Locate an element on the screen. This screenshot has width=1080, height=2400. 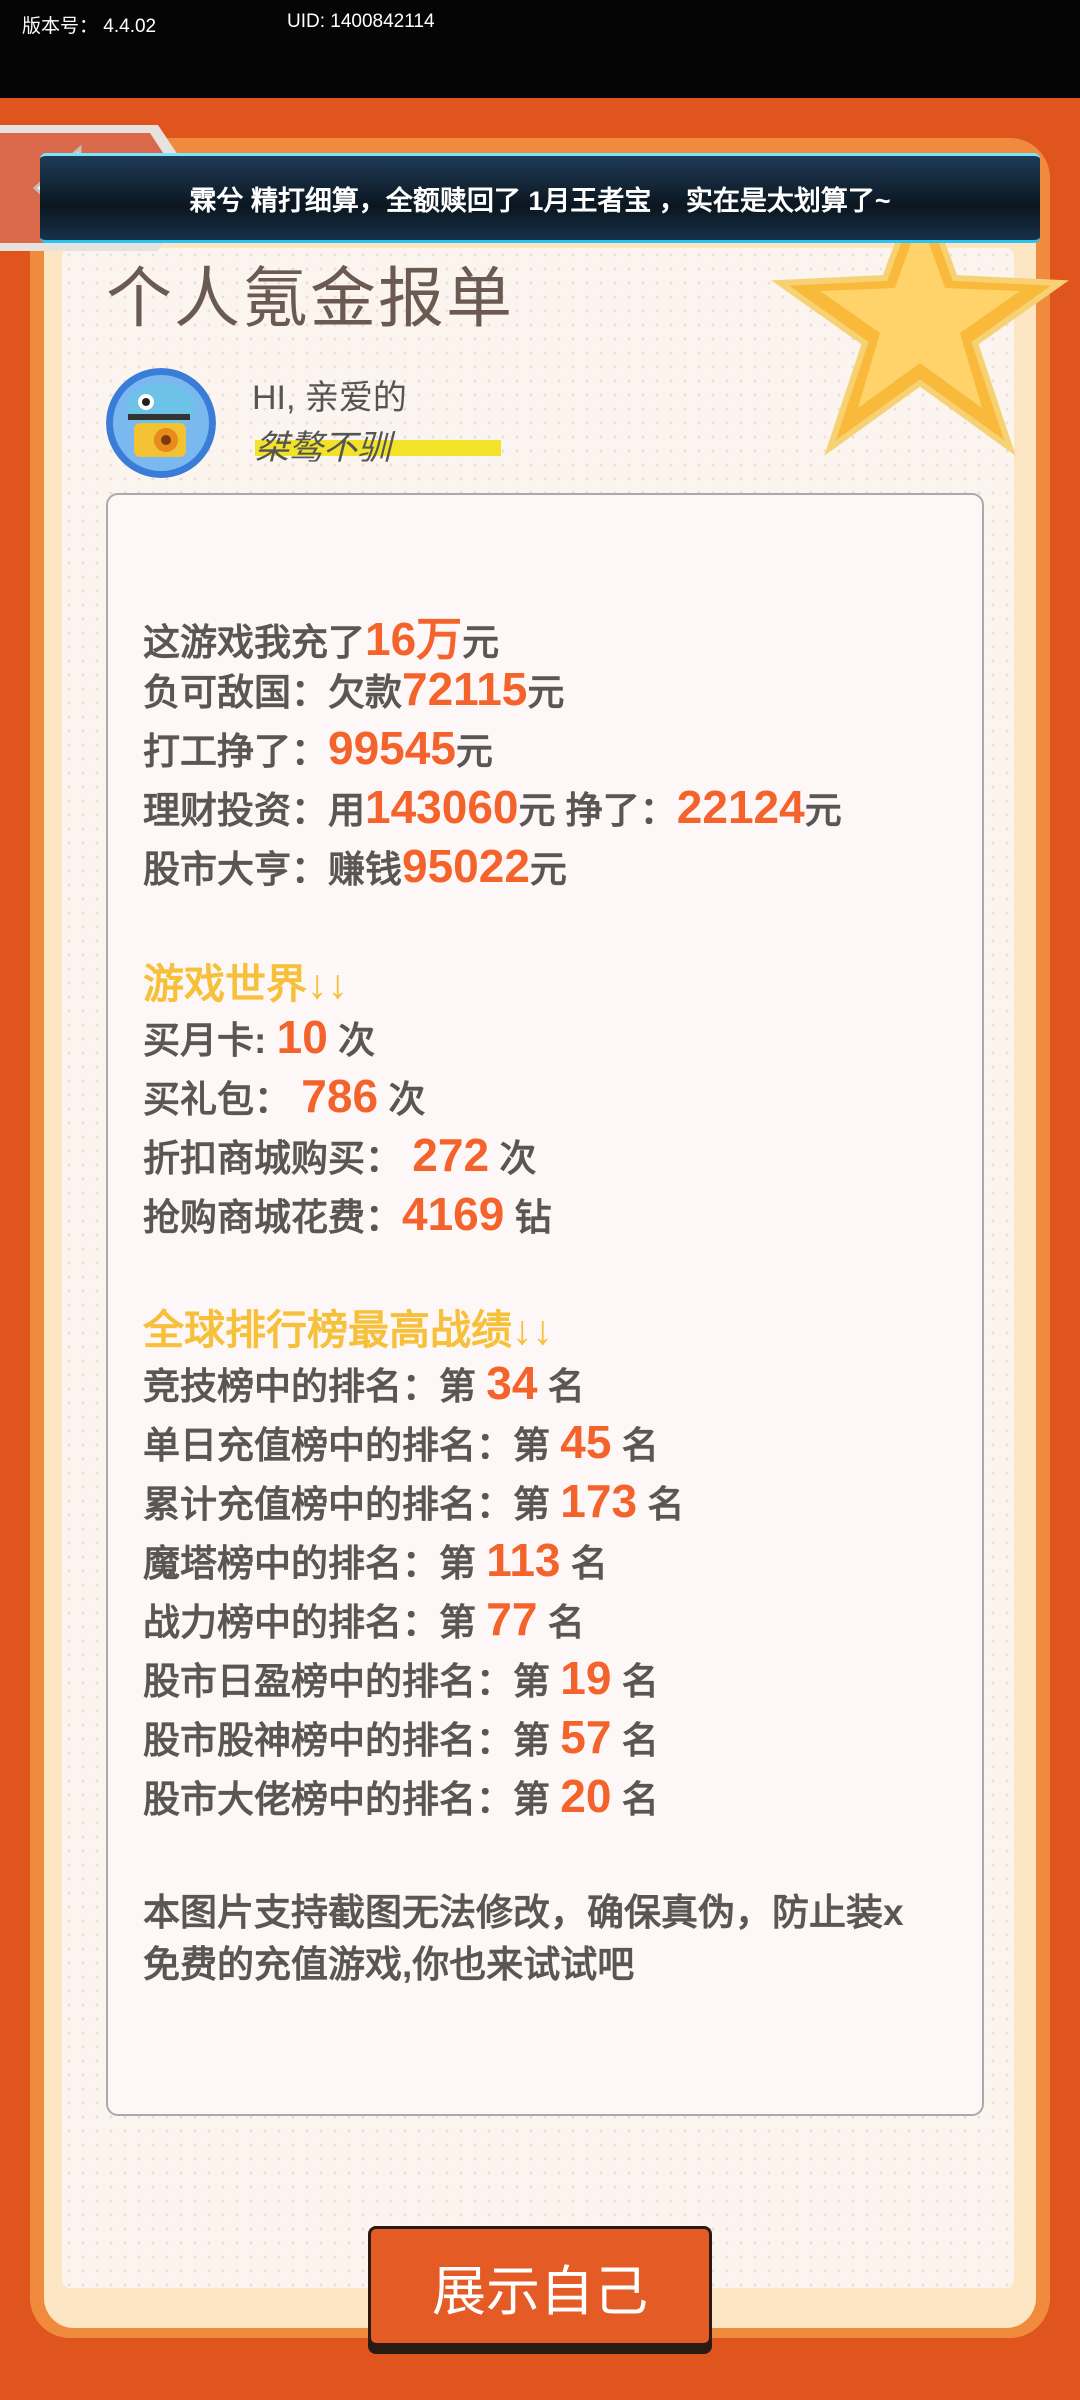
gift-pack-value: 786 is located at coordinates (340, 1096).